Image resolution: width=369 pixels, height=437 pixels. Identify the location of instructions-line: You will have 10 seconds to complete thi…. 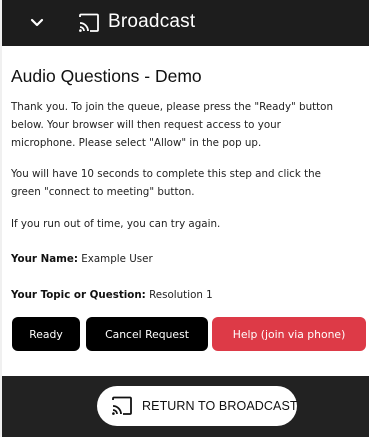
(166, 174).